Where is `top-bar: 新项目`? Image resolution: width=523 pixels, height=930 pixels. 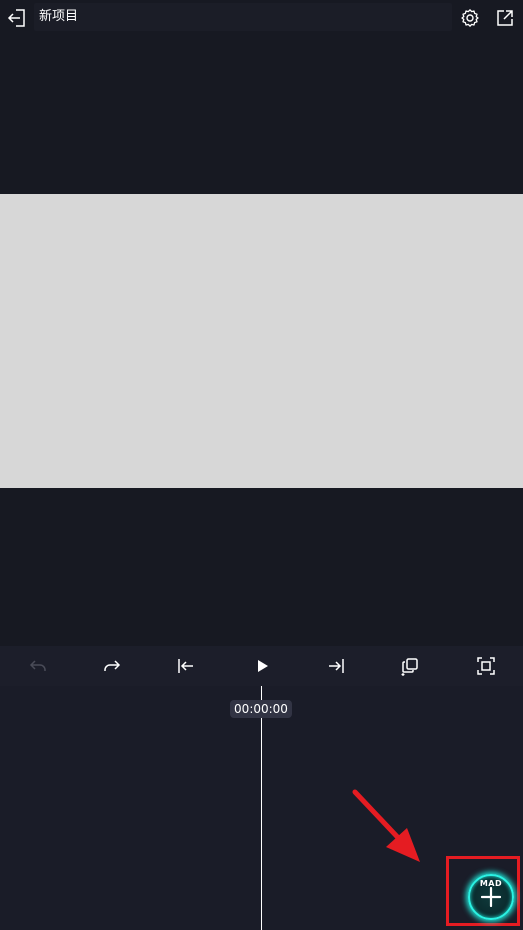 top-bar: 新项目 is located at coordinates (261, 18).